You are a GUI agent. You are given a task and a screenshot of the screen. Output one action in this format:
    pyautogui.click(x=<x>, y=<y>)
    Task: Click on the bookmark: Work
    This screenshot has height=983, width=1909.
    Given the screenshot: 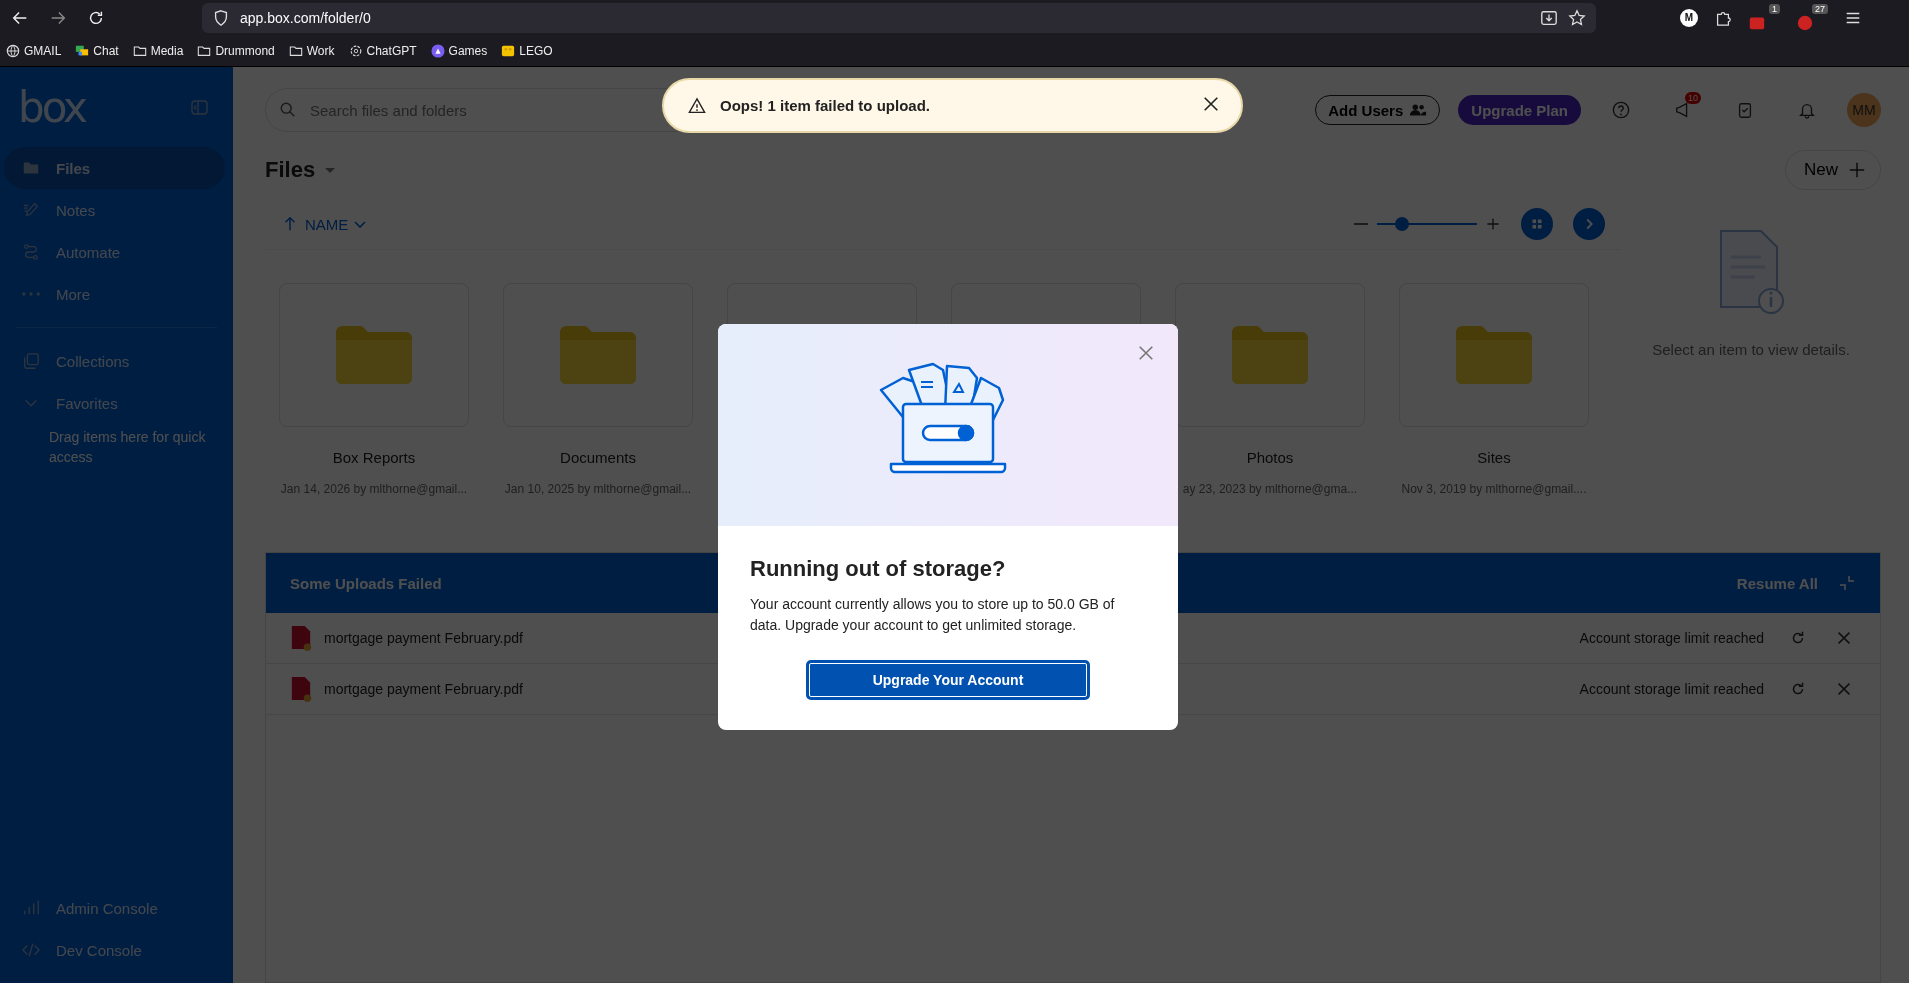 What is the action you would take?
    pyautogui.click(x=311, y=50)
    